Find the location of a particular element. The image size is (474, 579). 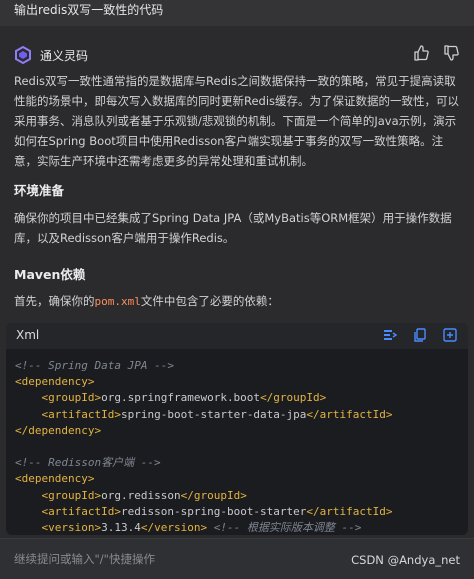

code-line: <!-- Redisson客户端 --> is located at coordinates (241, 463).